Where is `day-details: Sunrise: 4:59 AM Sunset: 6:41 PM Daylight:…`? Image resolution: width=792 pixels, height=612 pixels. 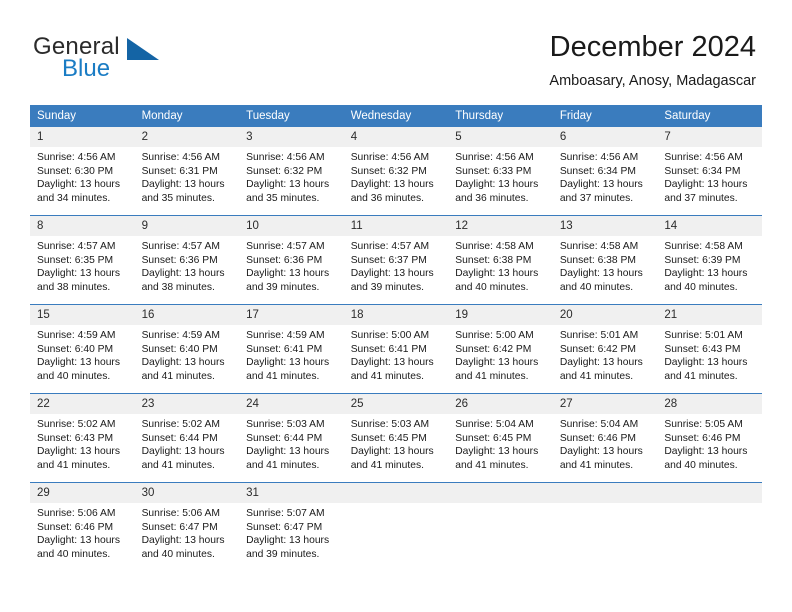
day-details: Sunrise: 4:59 AM Sunset: 6:41 PM Daylight:… is located at coordinates (291, 354).